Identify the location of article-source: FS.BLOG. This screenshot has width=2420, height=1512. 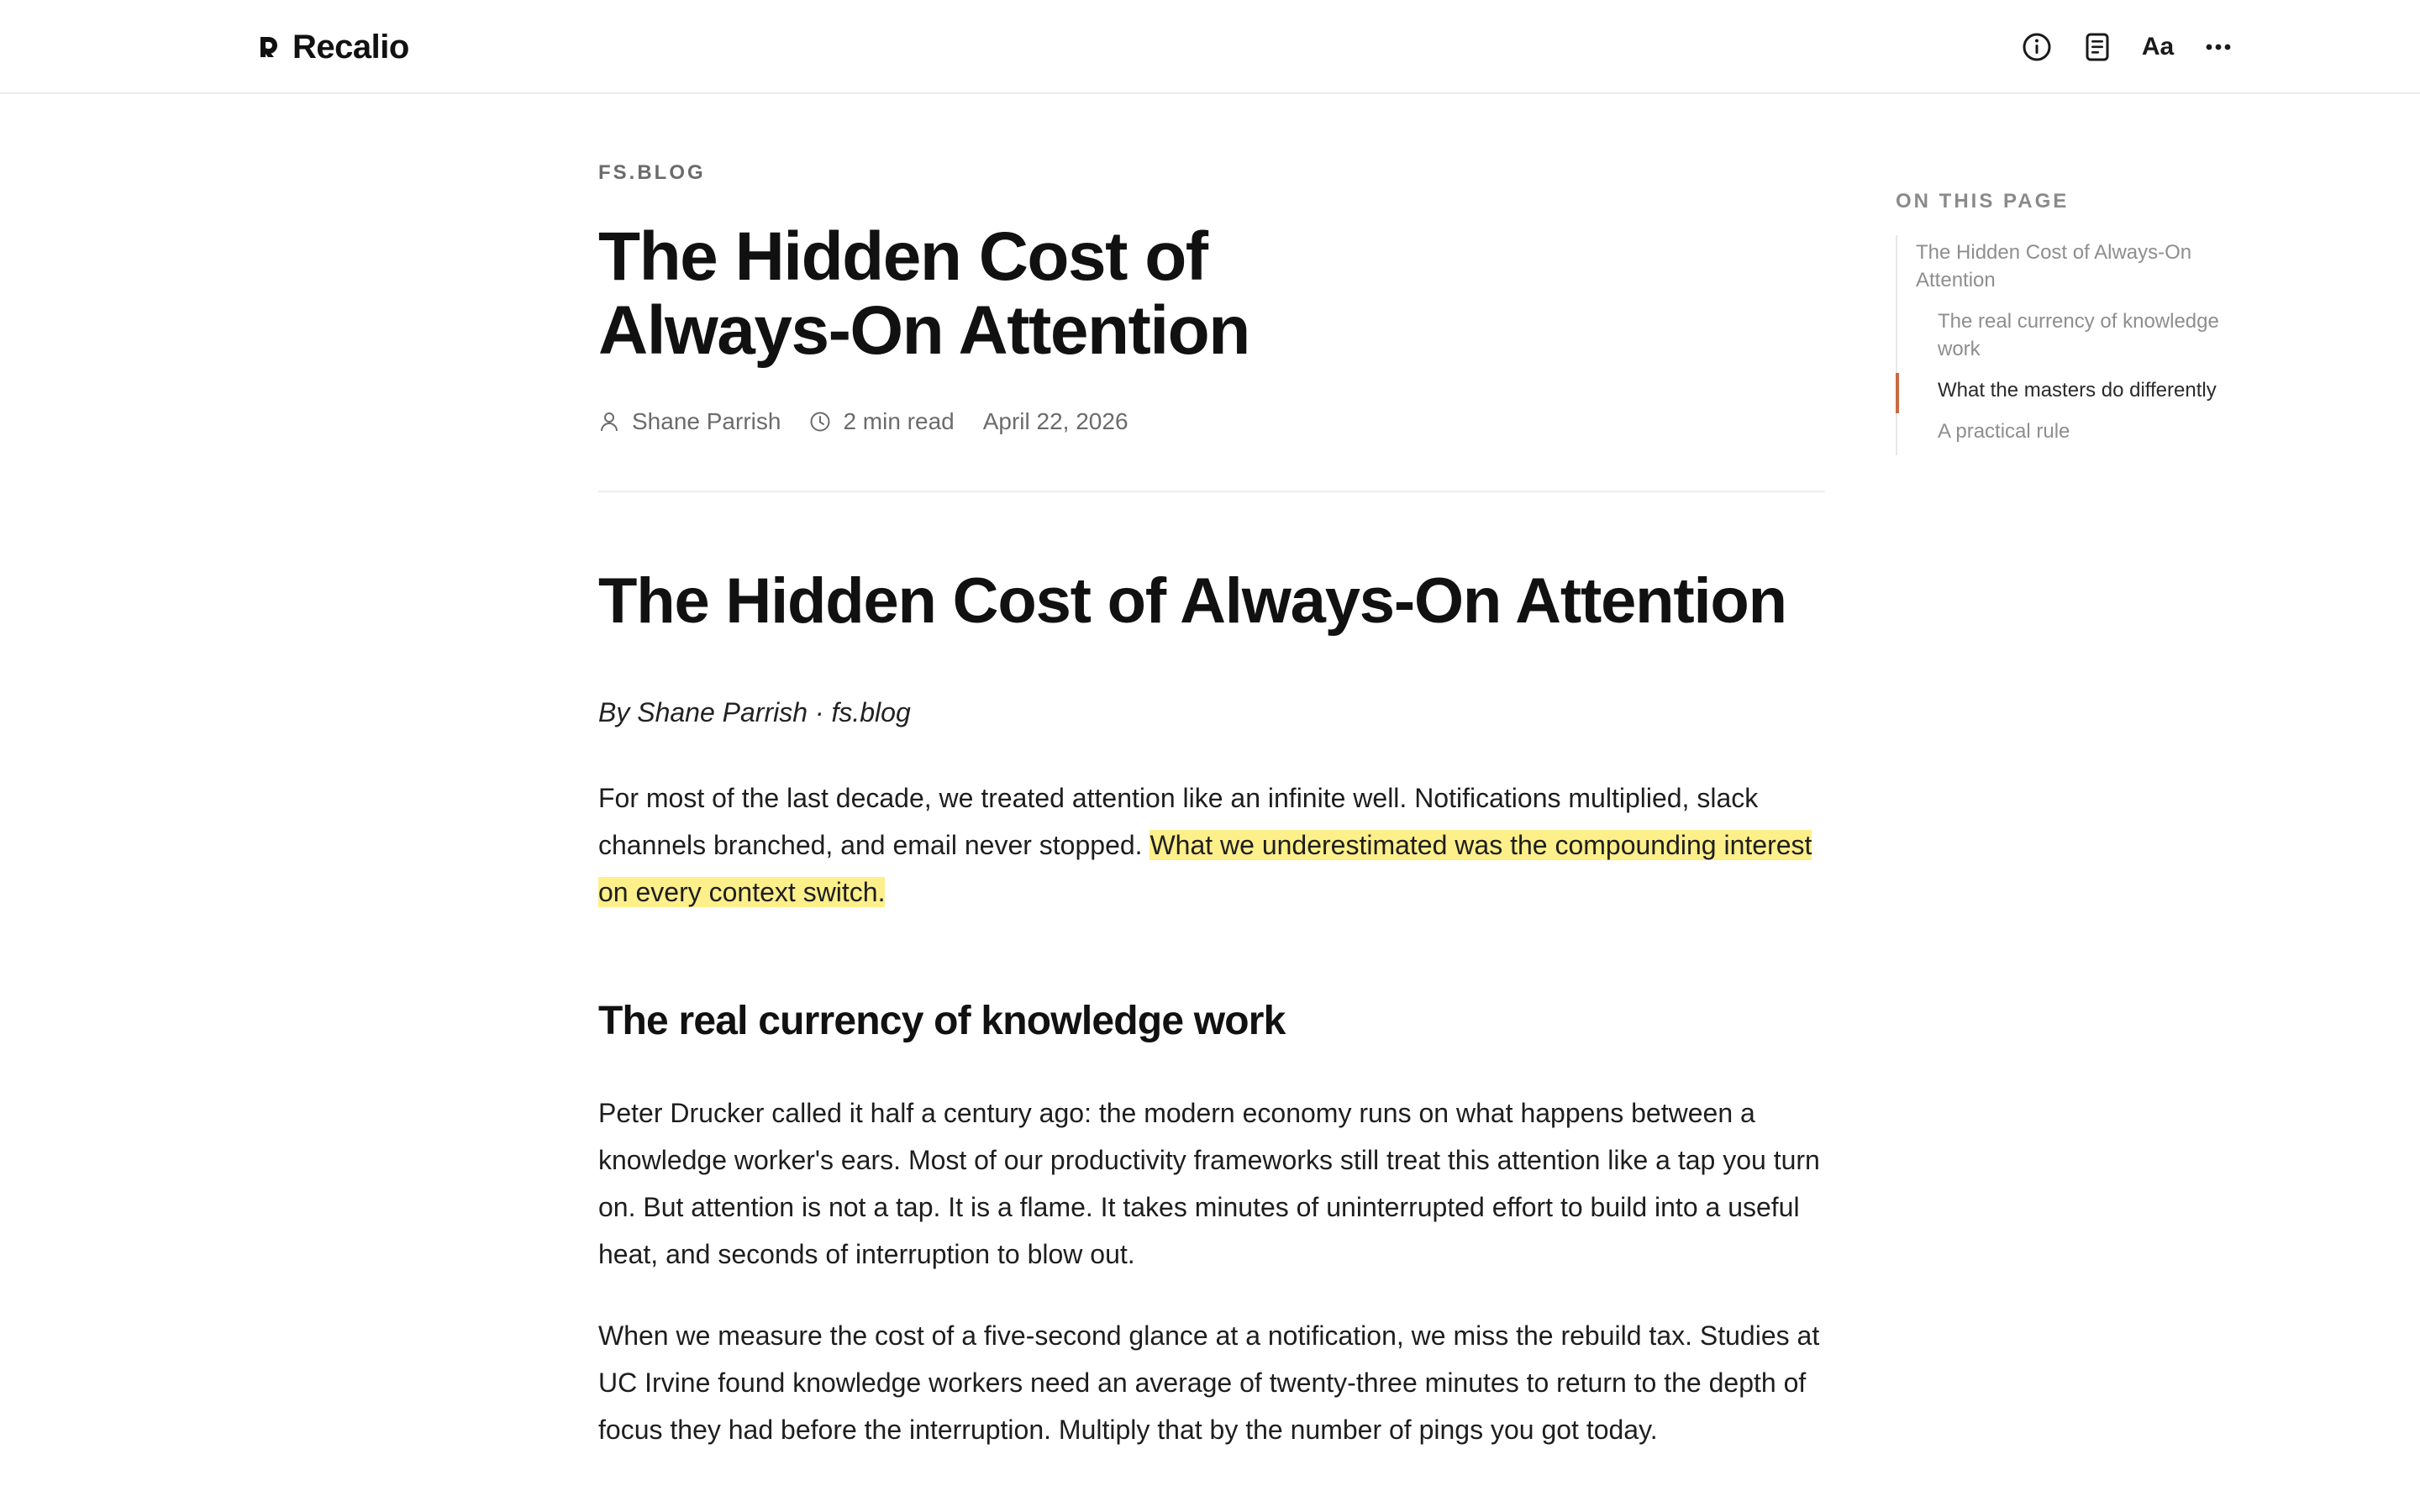
(652, 173).